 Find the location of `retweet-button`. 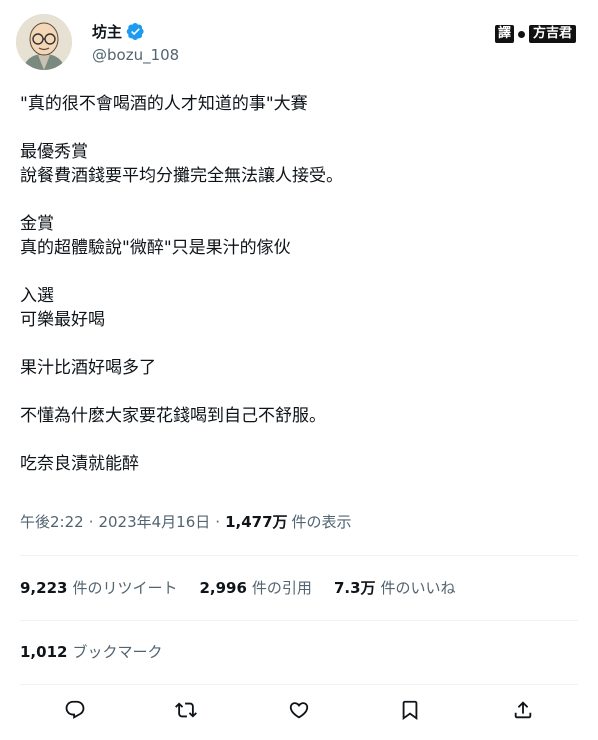

retweet-button is located at coordinates (186, 712).